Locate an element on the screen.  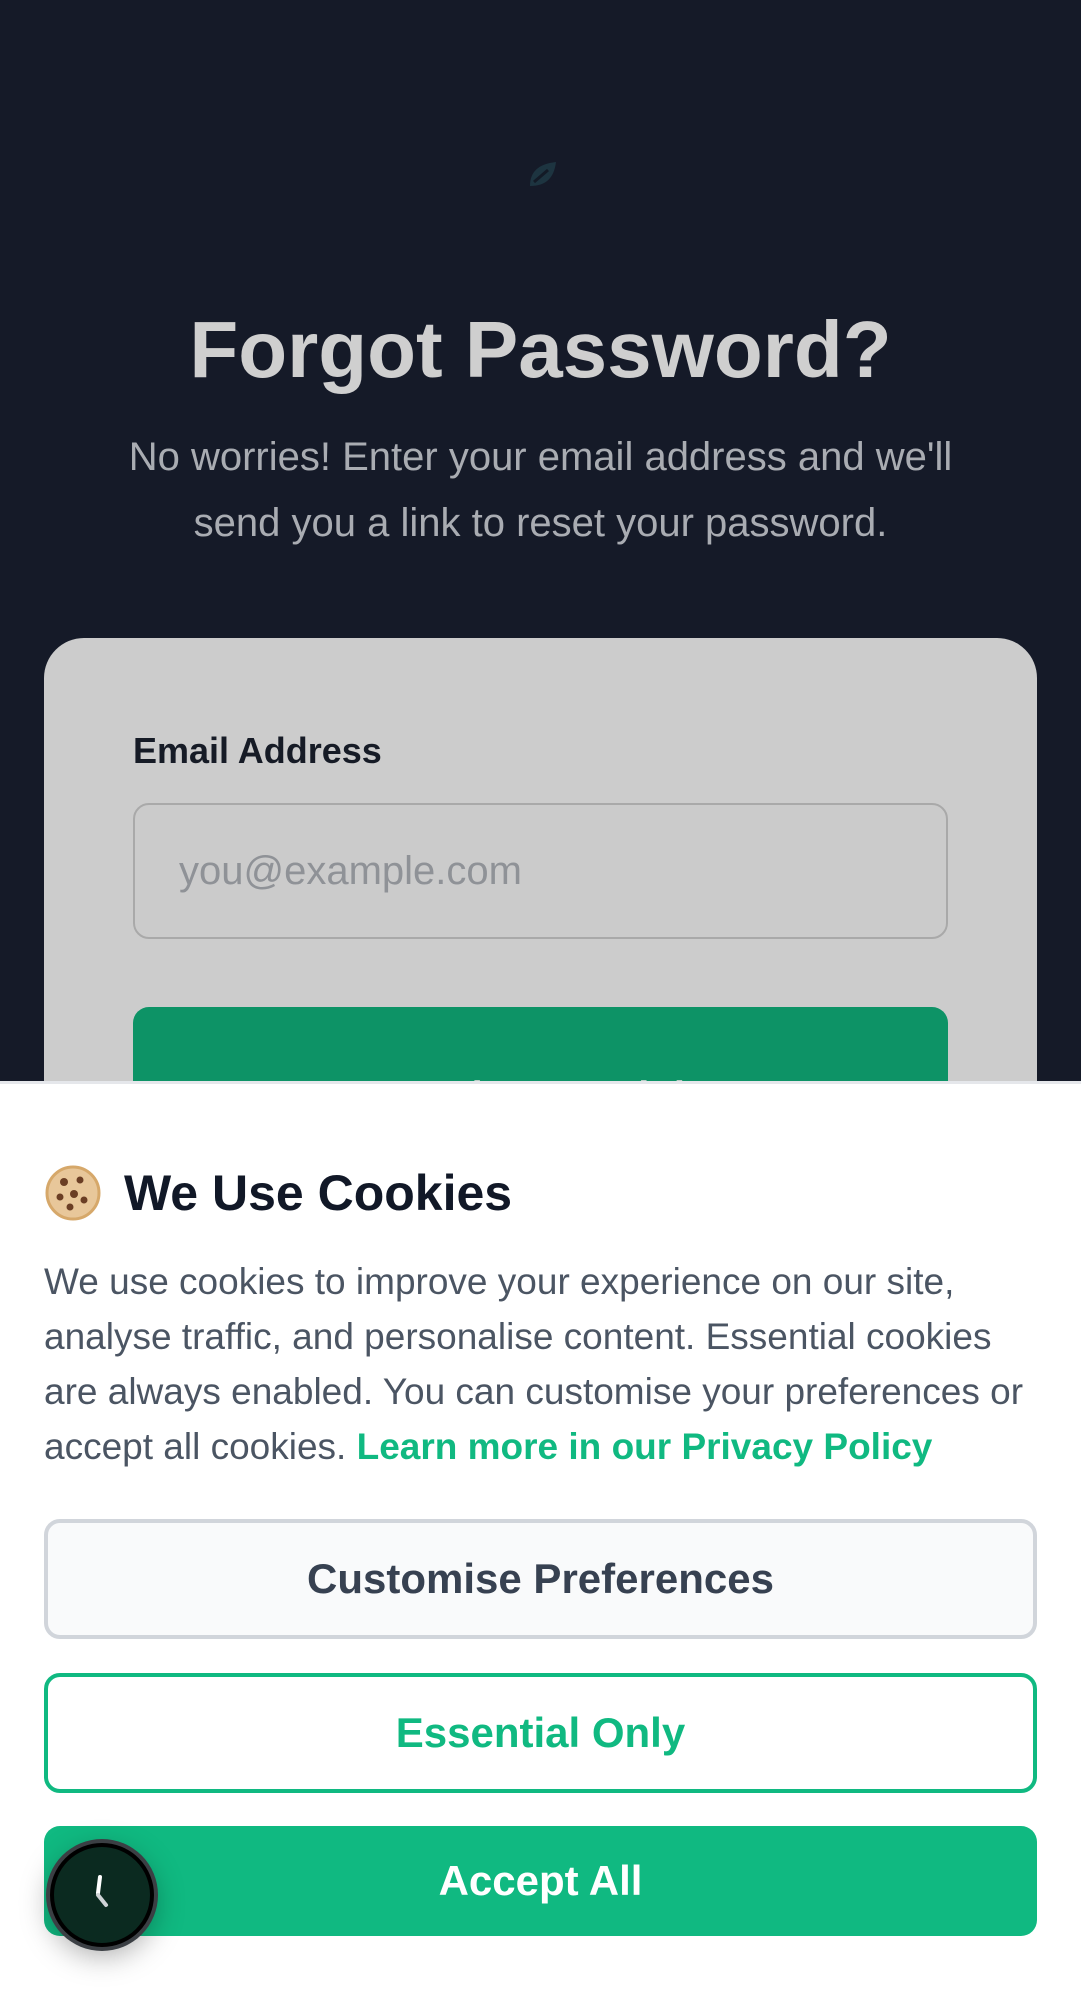
email-label: Email Address is located at coordinates (257, 750).